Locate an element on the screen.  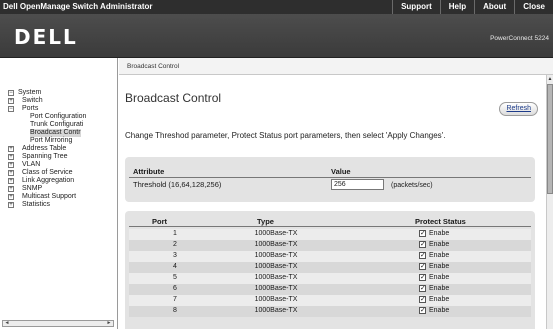
refresh-button: Refresh is located at coordinates (518, 109).